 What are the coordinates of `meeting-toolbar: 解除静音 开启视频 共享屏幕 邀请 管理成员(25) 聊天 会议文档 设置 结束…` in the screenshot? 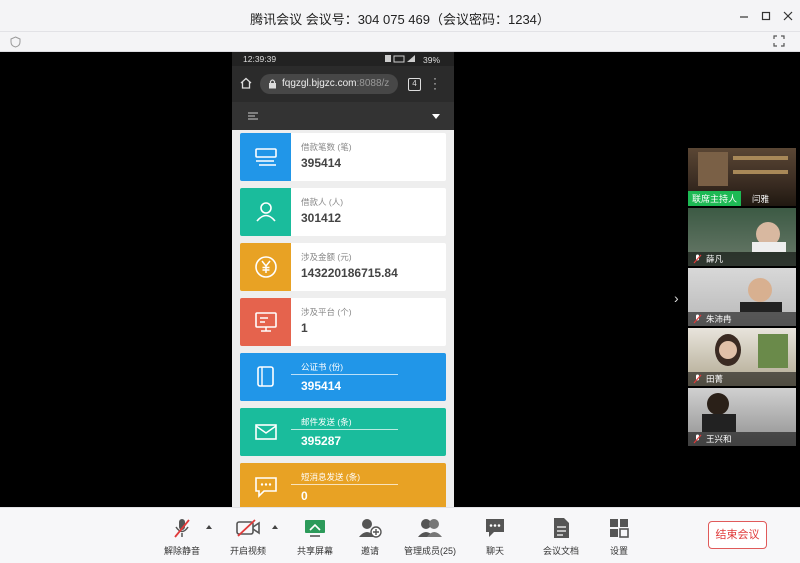 It's located at (400, 535).